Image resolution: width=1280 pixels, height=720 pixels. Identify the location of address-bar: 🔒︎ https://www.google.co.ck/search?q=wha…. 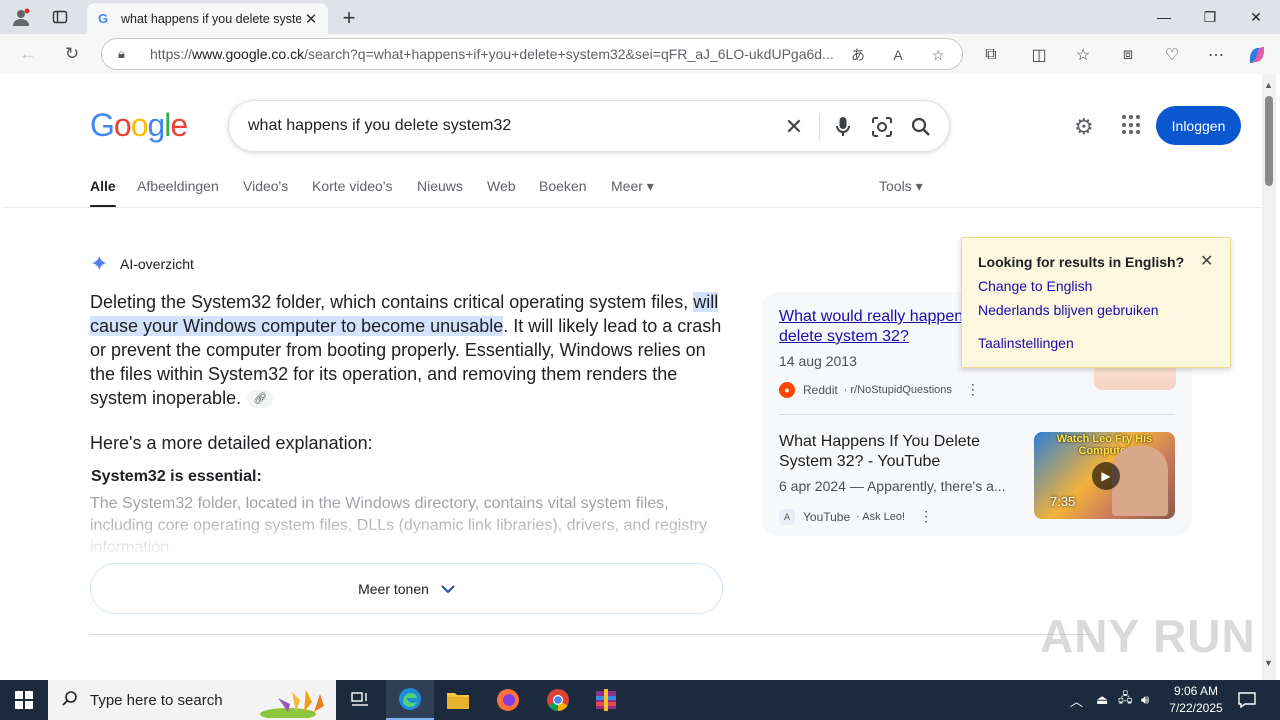
(532, 54).